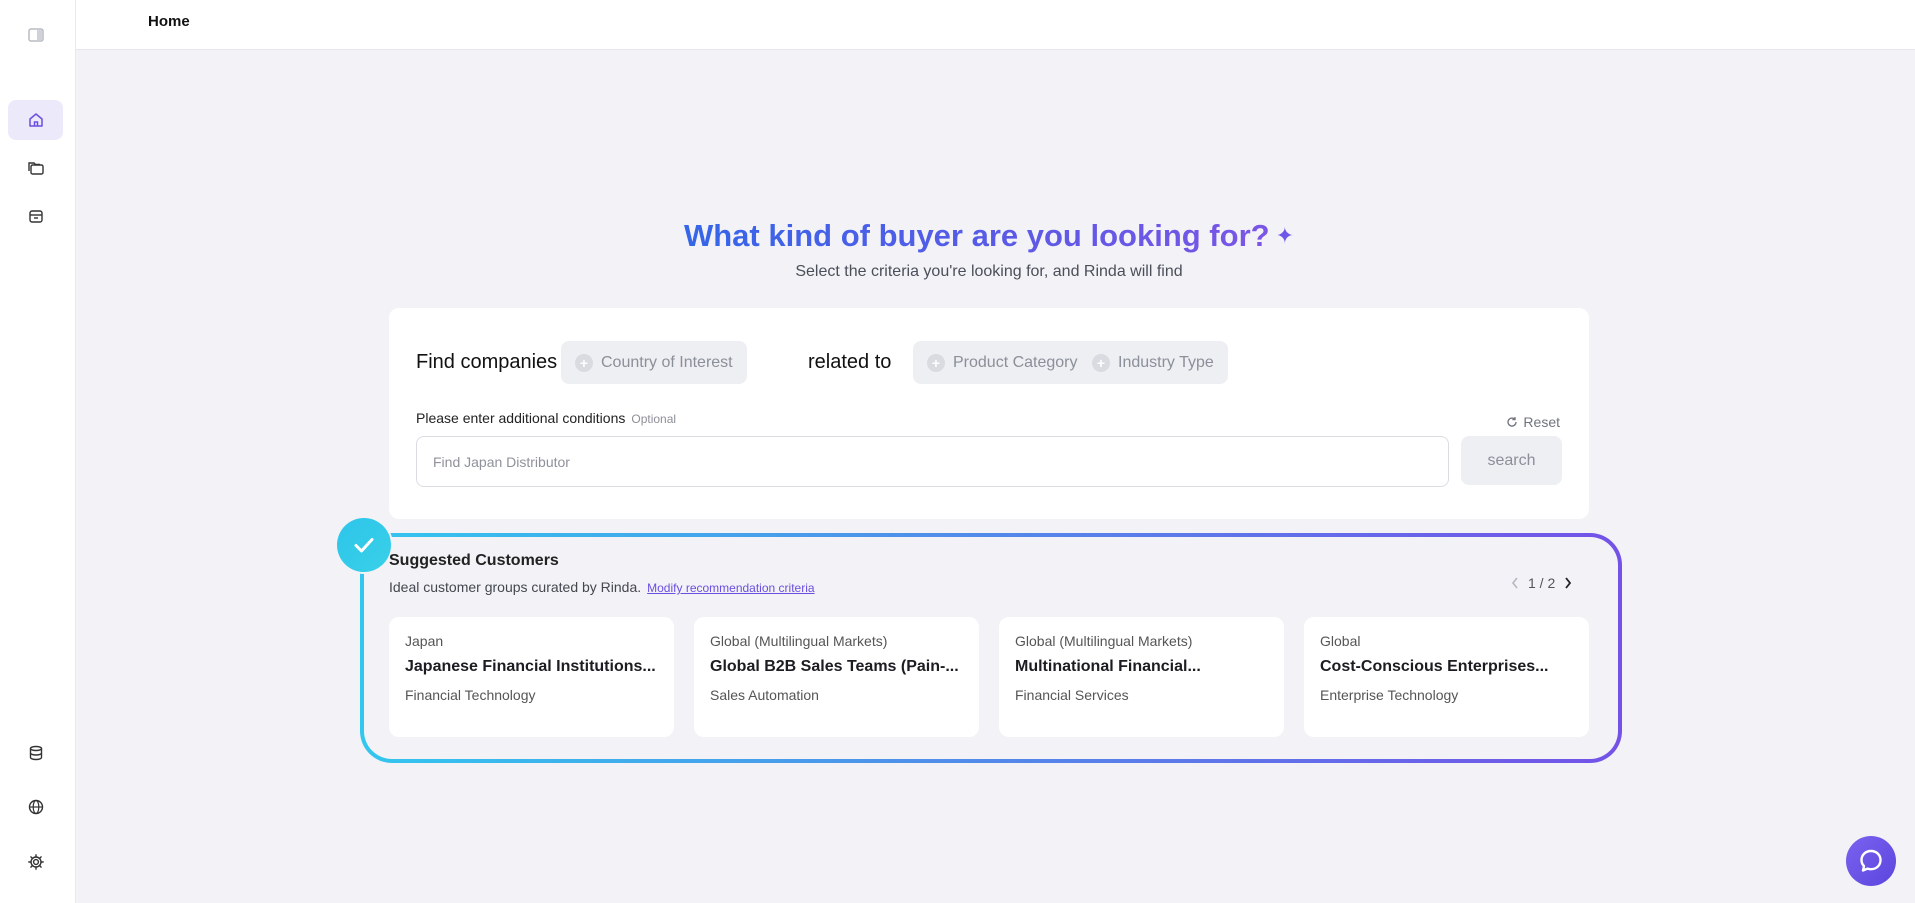 This screenshot has height=903, width=1915. What do you see at coordinates (1511, 460) in the screenshot?
I see `search-button: search` at bounding box center [1511, 460].